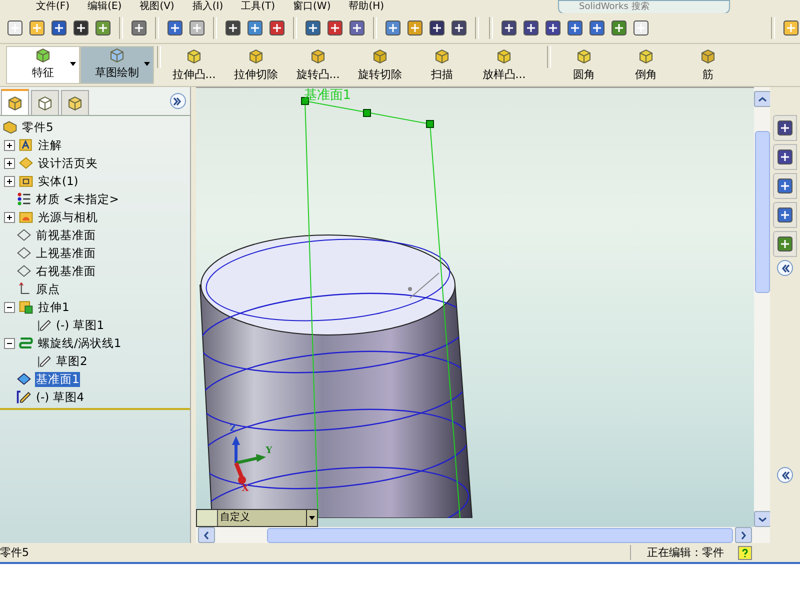 The width and height of the screenshot is (800, 600). Describe the element at coordinates (269, 451) in the screenshot. I see `axis-label: Y` at that location.